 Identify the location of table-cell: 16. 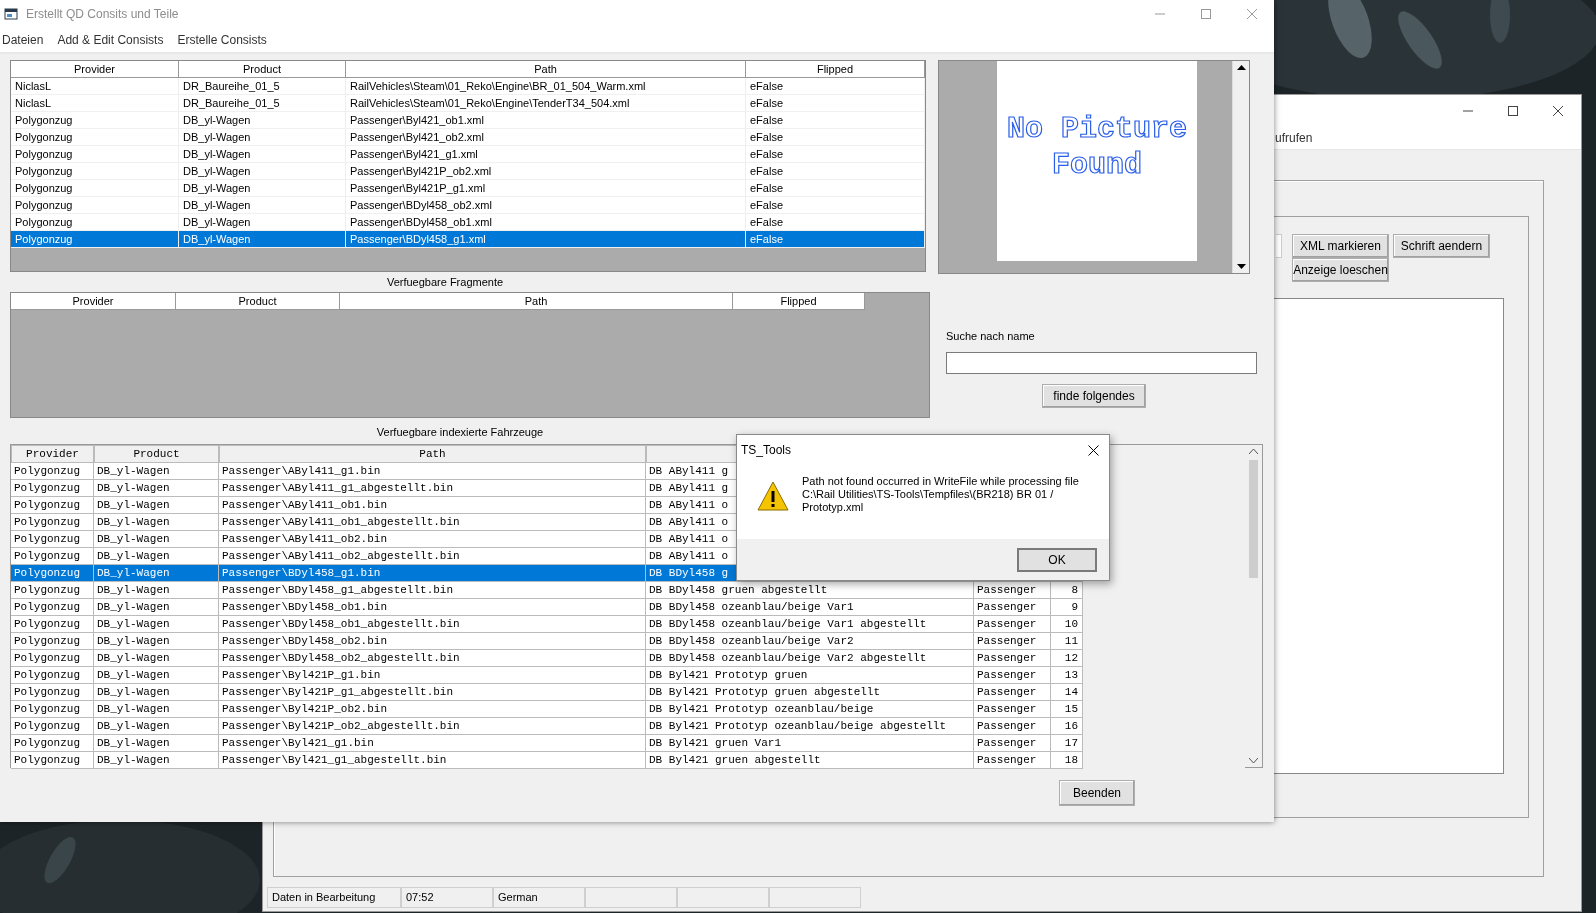
(1067, 726).